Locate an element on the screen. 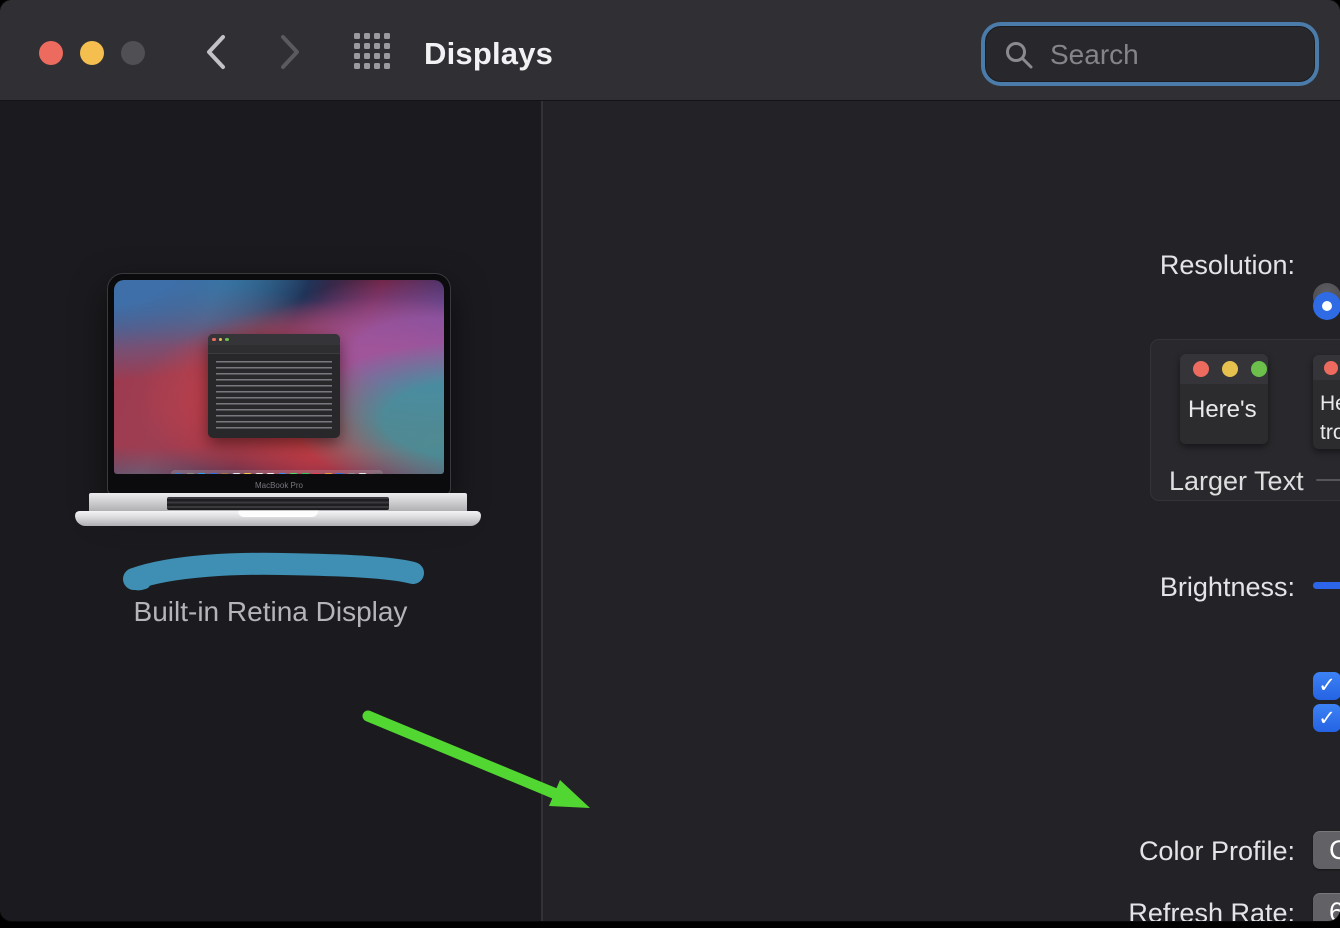  refresh-rate-dropdown: 60 Hertz is located at coordinates (1326, 907).